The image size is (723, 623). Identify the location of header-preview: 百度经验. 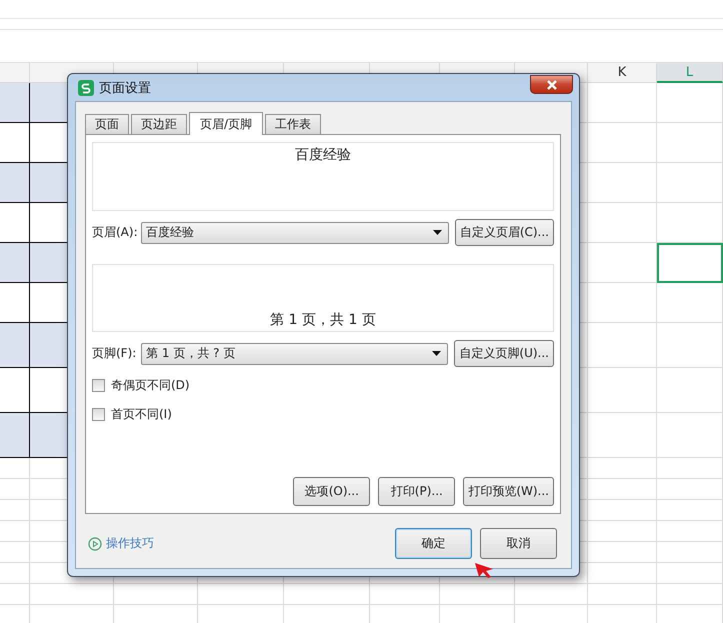
(323, 176).